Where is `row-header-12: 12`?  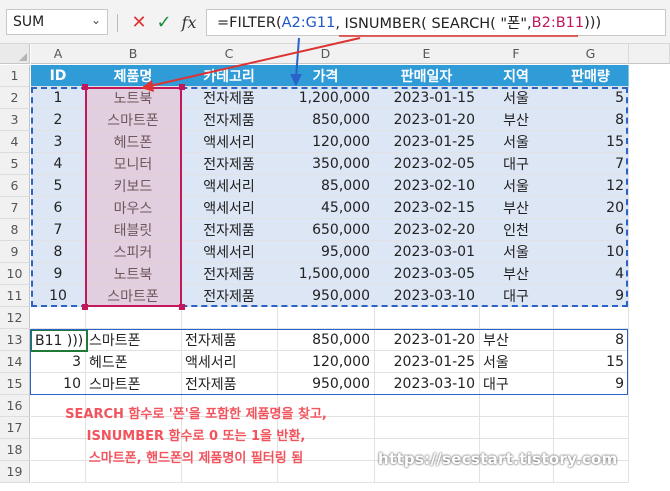 row-header-12: 12 is located at coordinates (15, 318).